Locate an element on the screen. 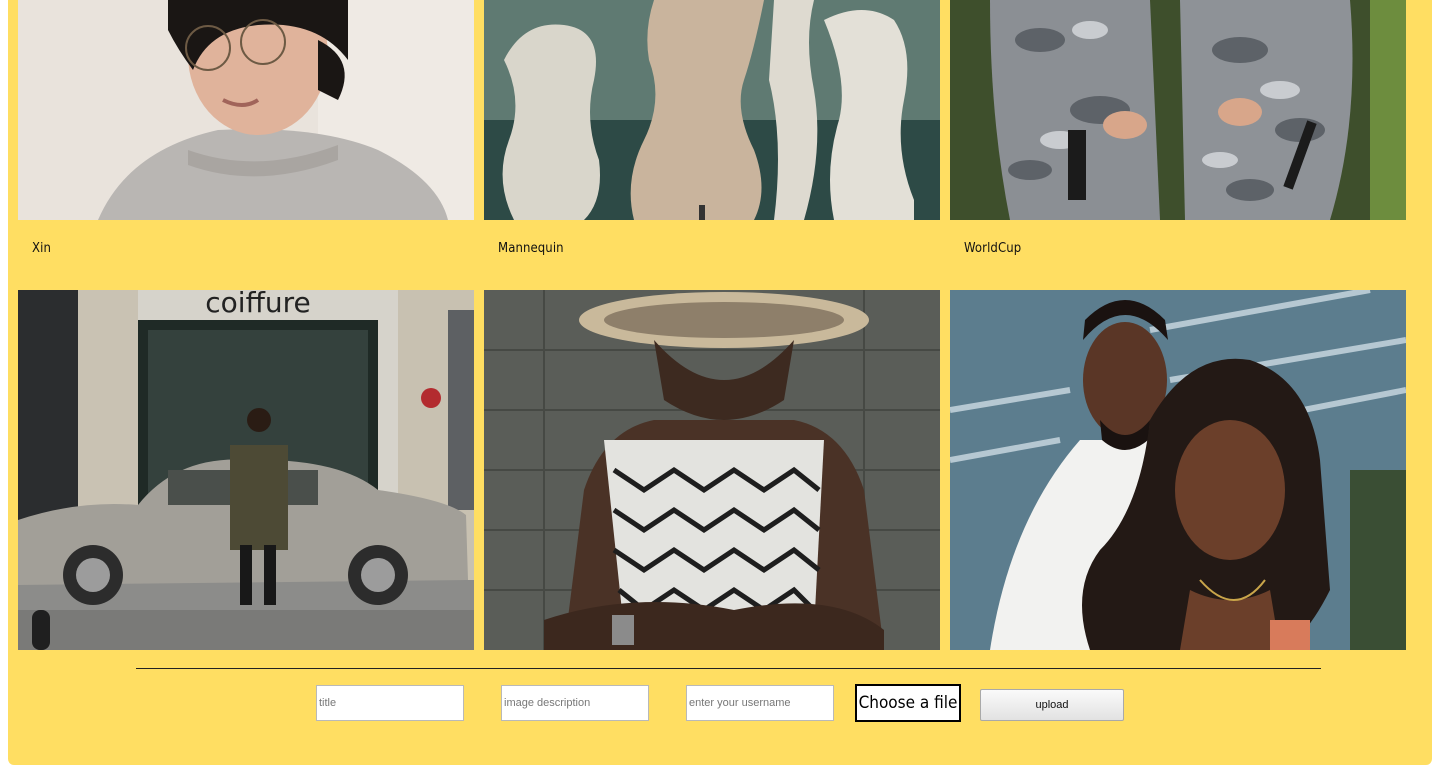 The width and height of the screenshot is (1440, 765). photo-couple is located at coordinates (1178, 470).